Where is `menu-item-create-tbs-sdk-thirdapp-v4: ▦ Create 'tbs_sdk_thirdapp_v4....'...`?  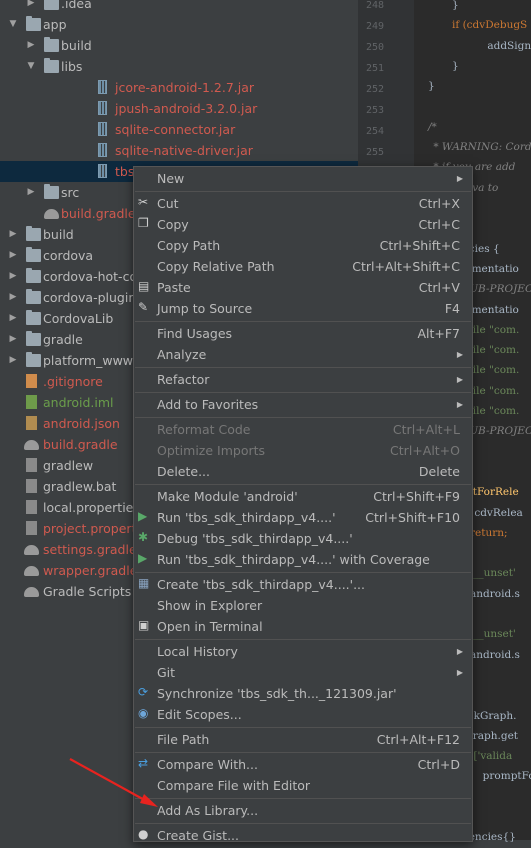
menu-item-create-tbs-sdk-thirdapp-v4: ▦ Create 'tbs_sdk_thirdapp_v4....'... is located at coordinates (303, 584).